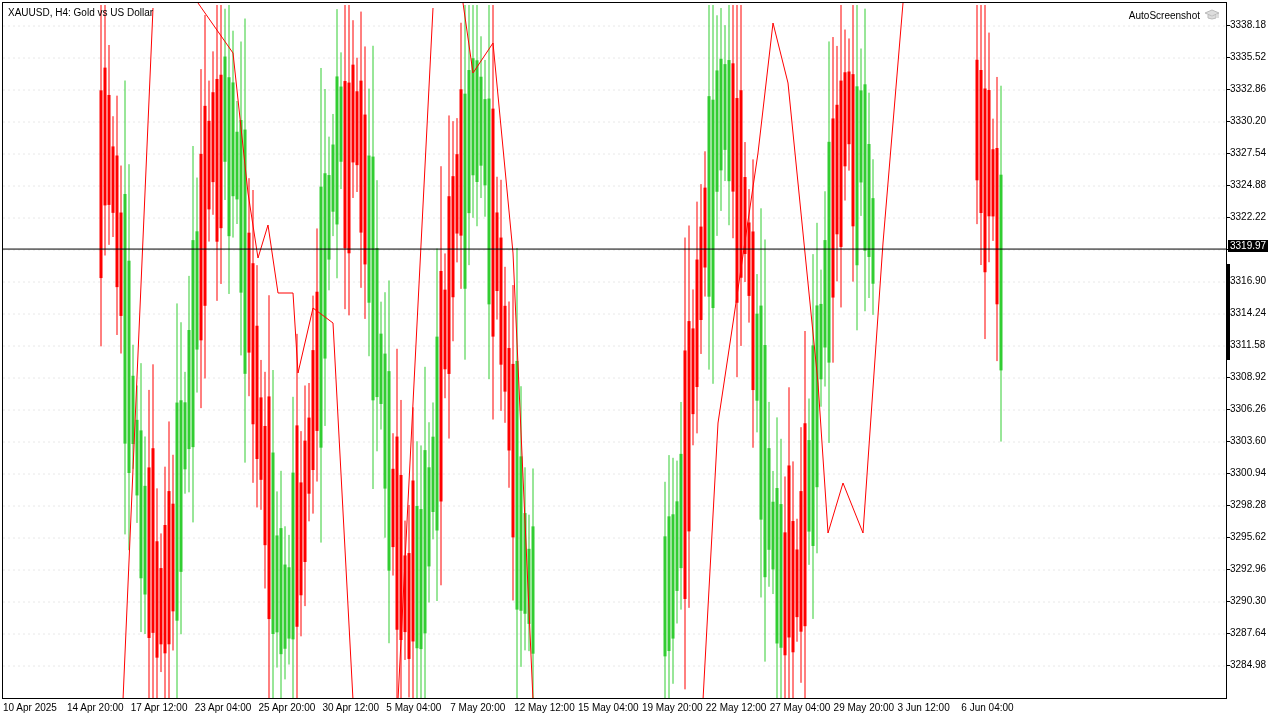 This screenshot has height=720, width=1280. I want to click on price-label: 3287.64, so click(1248, 633).